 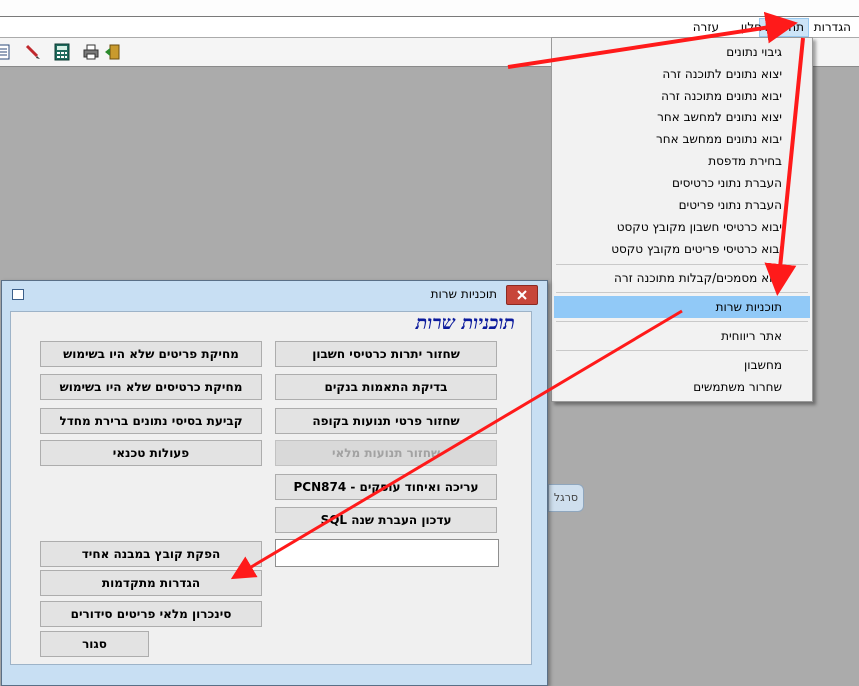 What do you see at coordinates (113, 52) in the screenshot?
I see `exit-door-icon` at bounding box center [113, 52].